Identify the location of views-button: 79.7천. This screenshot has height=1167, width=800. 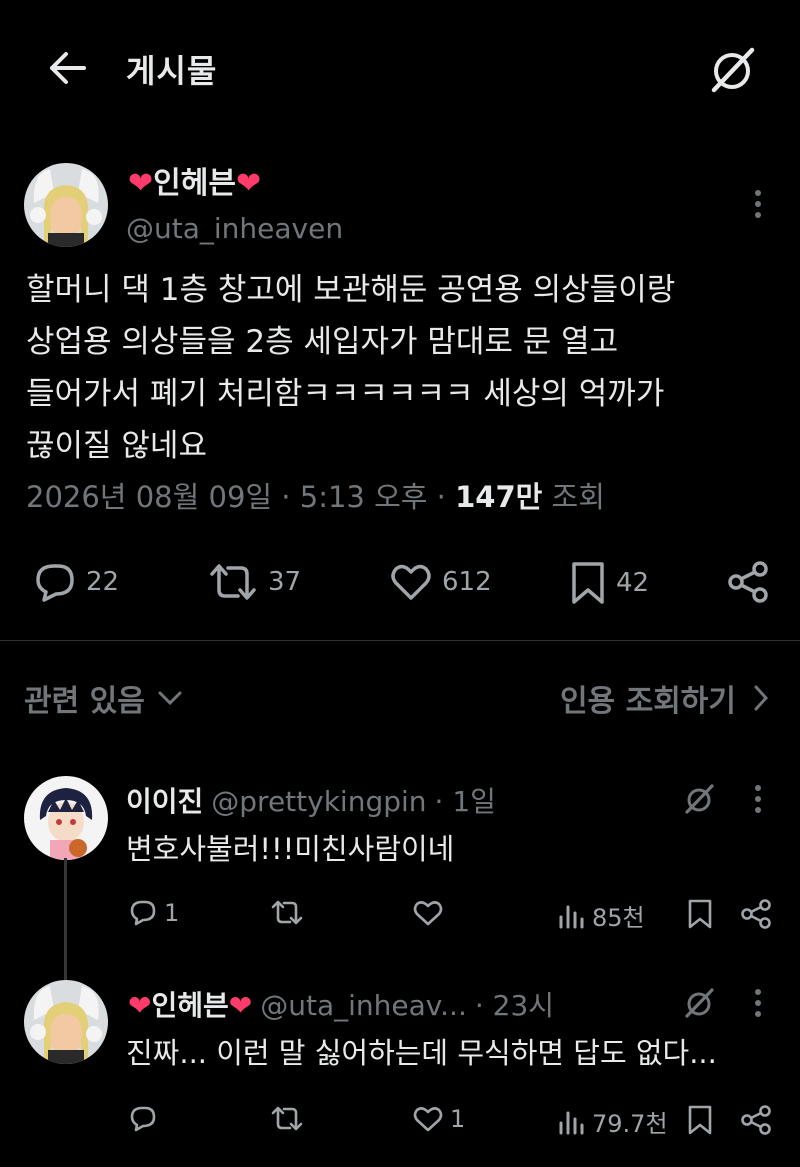
(613, 1121).